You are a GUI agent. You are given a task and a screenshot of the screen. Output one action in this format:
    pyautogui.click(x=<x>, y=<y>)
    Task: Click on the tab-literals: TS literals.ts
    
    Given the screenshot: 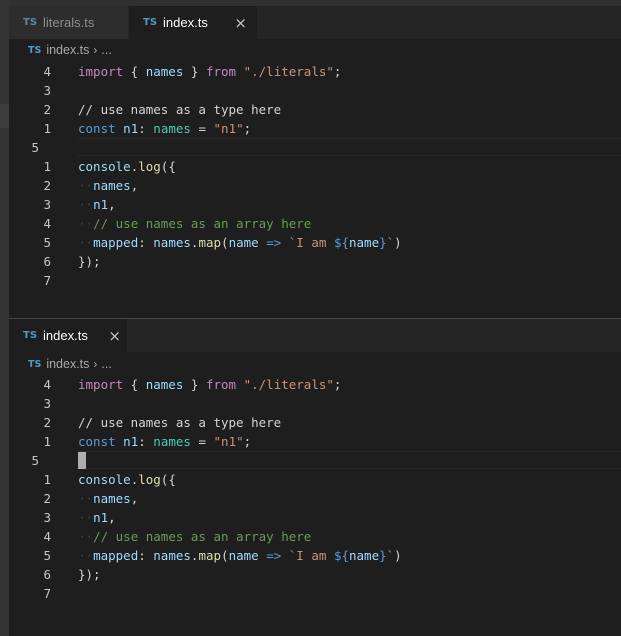 What is the action you would take?
    pyautogui.click(x=68, y=22)
    